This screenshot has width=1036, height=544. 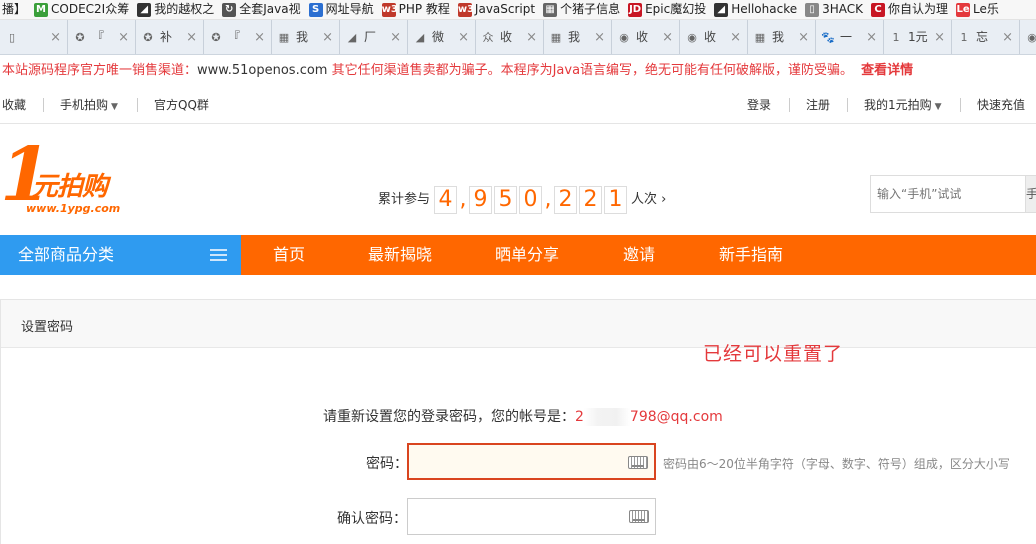 What do you see at coordinates (438, 37) in the screenshot?
I see `tab-label: 微` at bounding box center [438, 37].